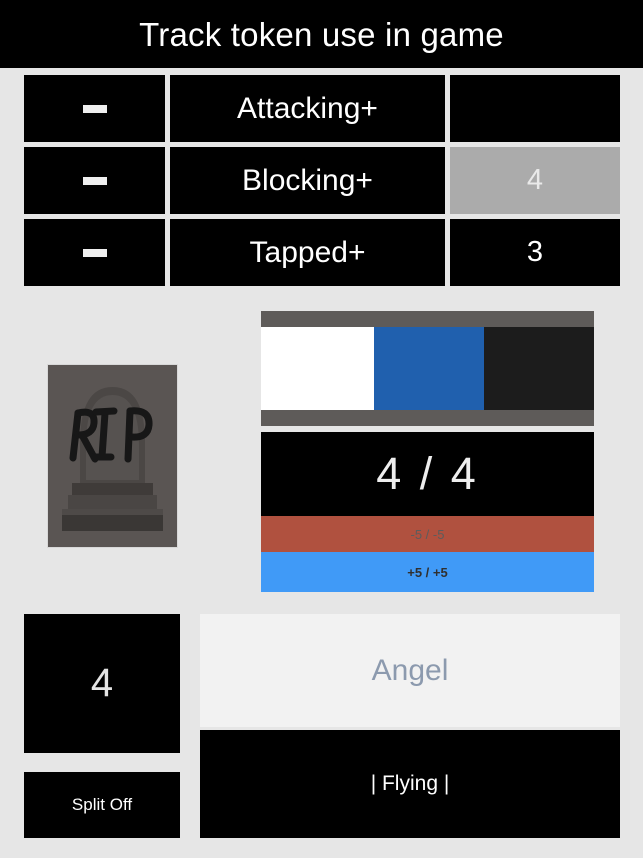 The height and width of the screenshot is (858, 643). I want to click on tombstone-rip-icon, so click(112, 456).